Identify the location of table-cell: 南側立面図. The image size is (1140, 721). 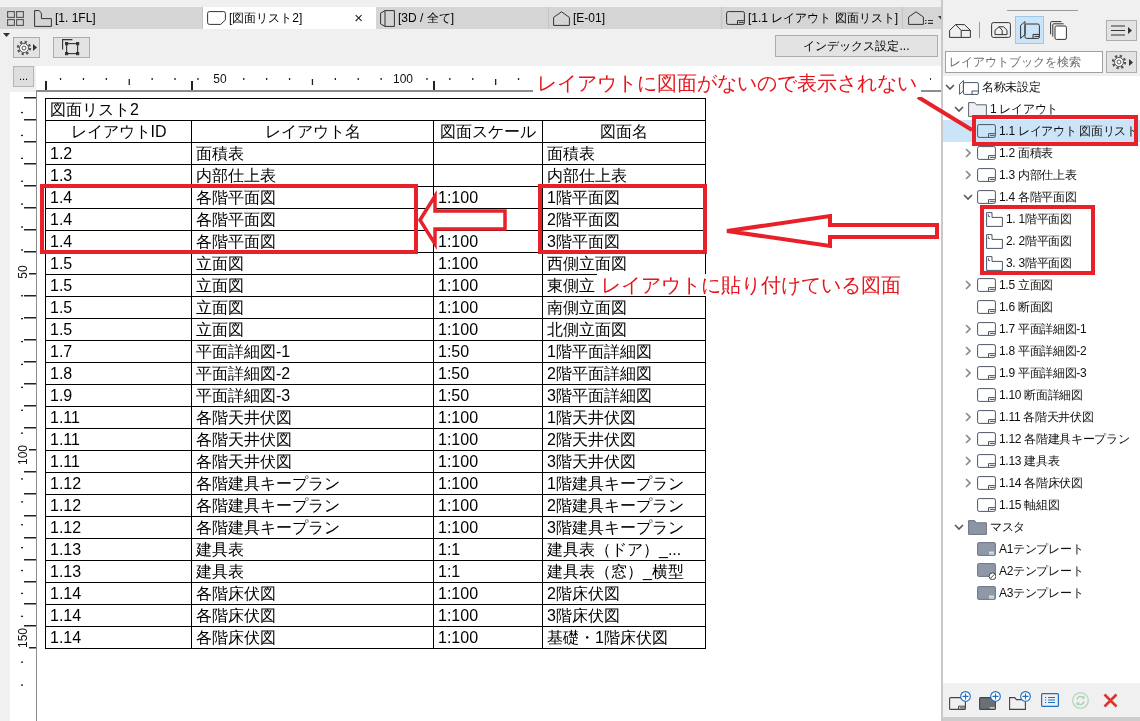
(624, 308).